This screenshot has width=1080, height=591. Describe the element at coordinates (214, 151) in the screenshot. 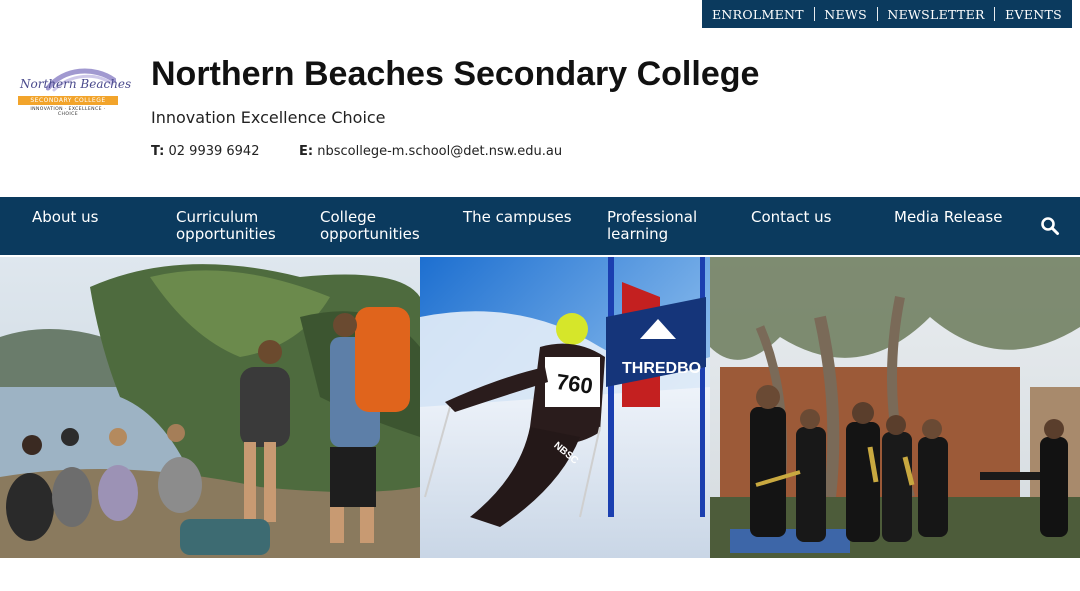

I see `phone-number: 02 9939 6942` at that location.